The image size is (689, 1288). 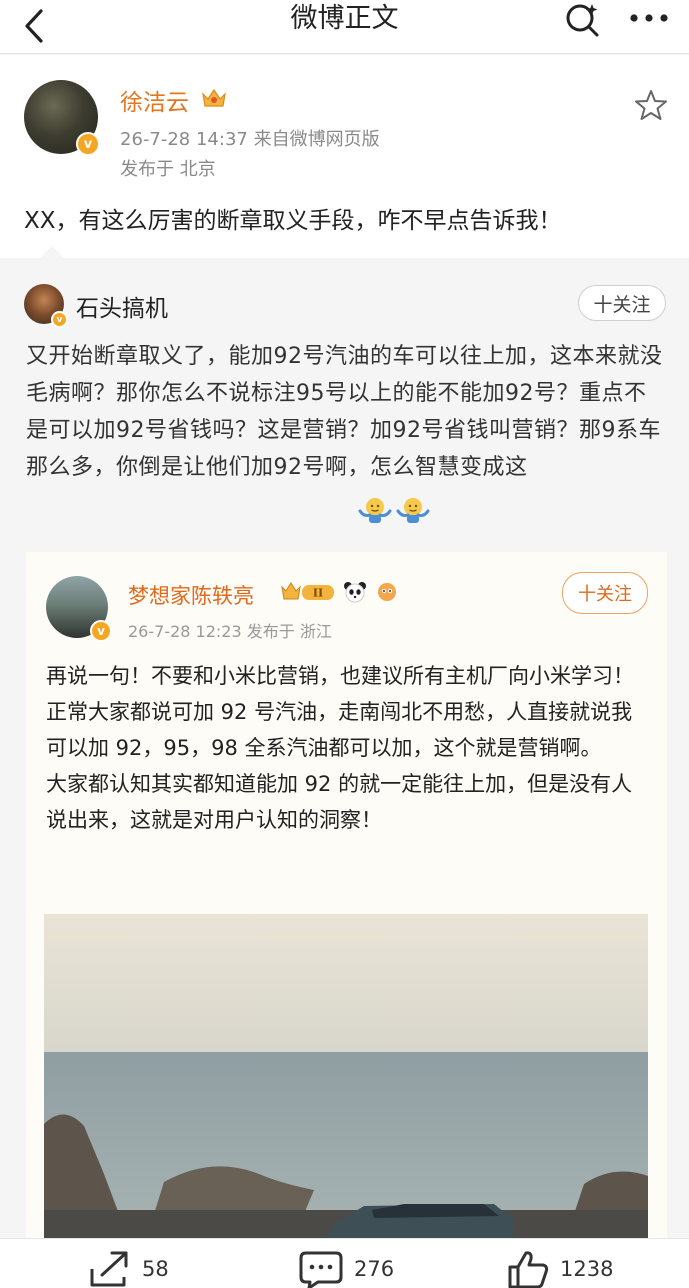 I want to click on quoted-follow-button: 十关注, so click(x=605, y=593).